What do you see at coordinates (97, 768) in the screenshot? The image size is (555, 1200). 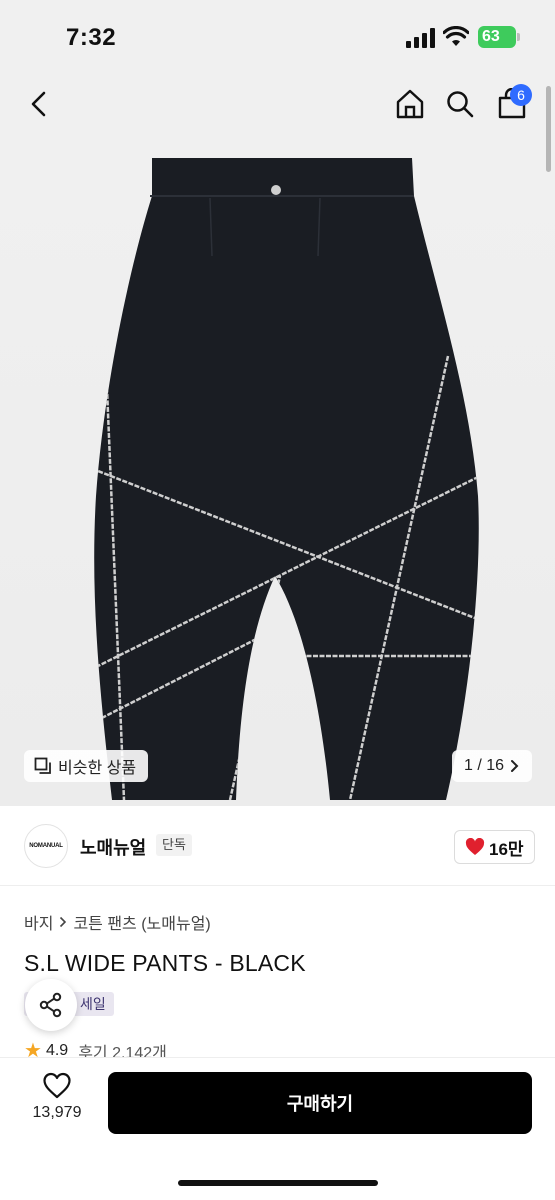 I see `similar-products-label: 비슷한 상품` at bounding box center [97, 768].